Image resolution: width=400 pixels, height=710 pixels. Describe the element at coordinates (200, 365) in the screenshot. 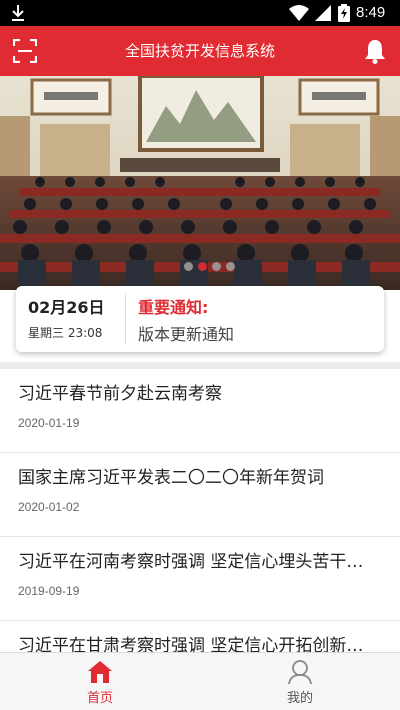

I see `section-divider` at that location.